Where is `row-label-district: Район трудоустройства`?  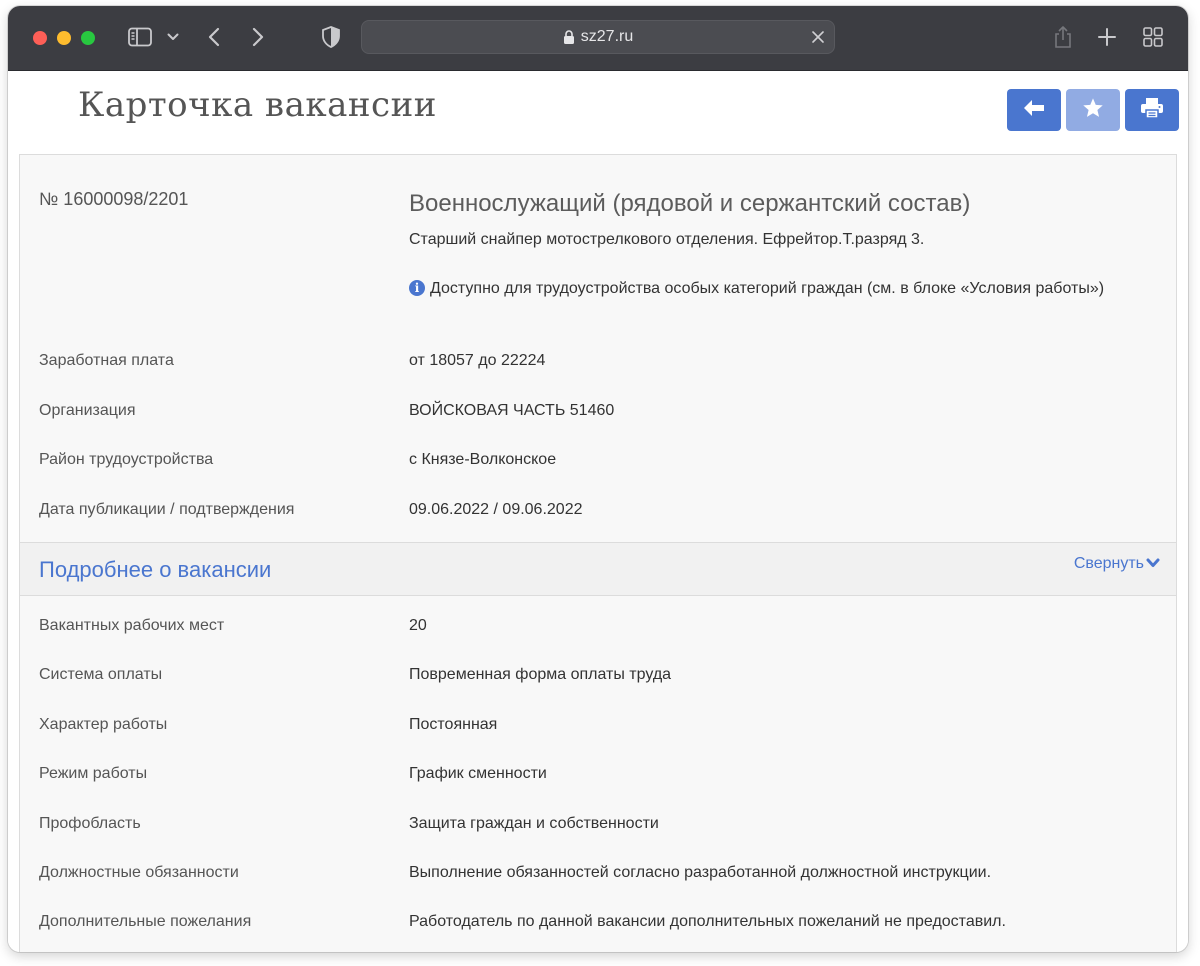
row-label-district: Район трудоустройства is located at coordinates (126, 459).